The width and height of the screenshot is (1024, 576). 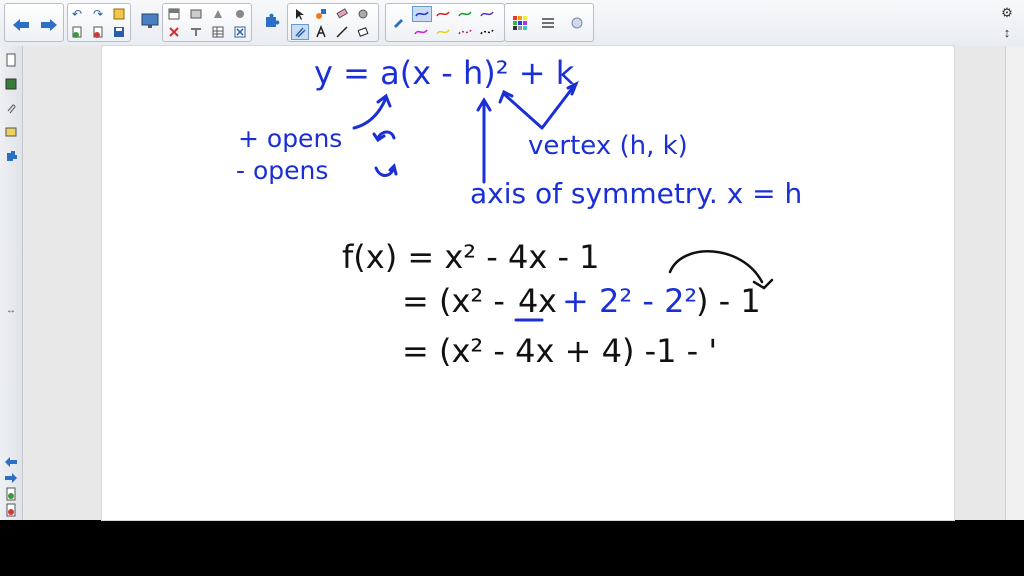 What do you see at coordinates (1007, 32) in the screenshot?
I see `updown-icon: ↕` at bounding box center [1007, 32].